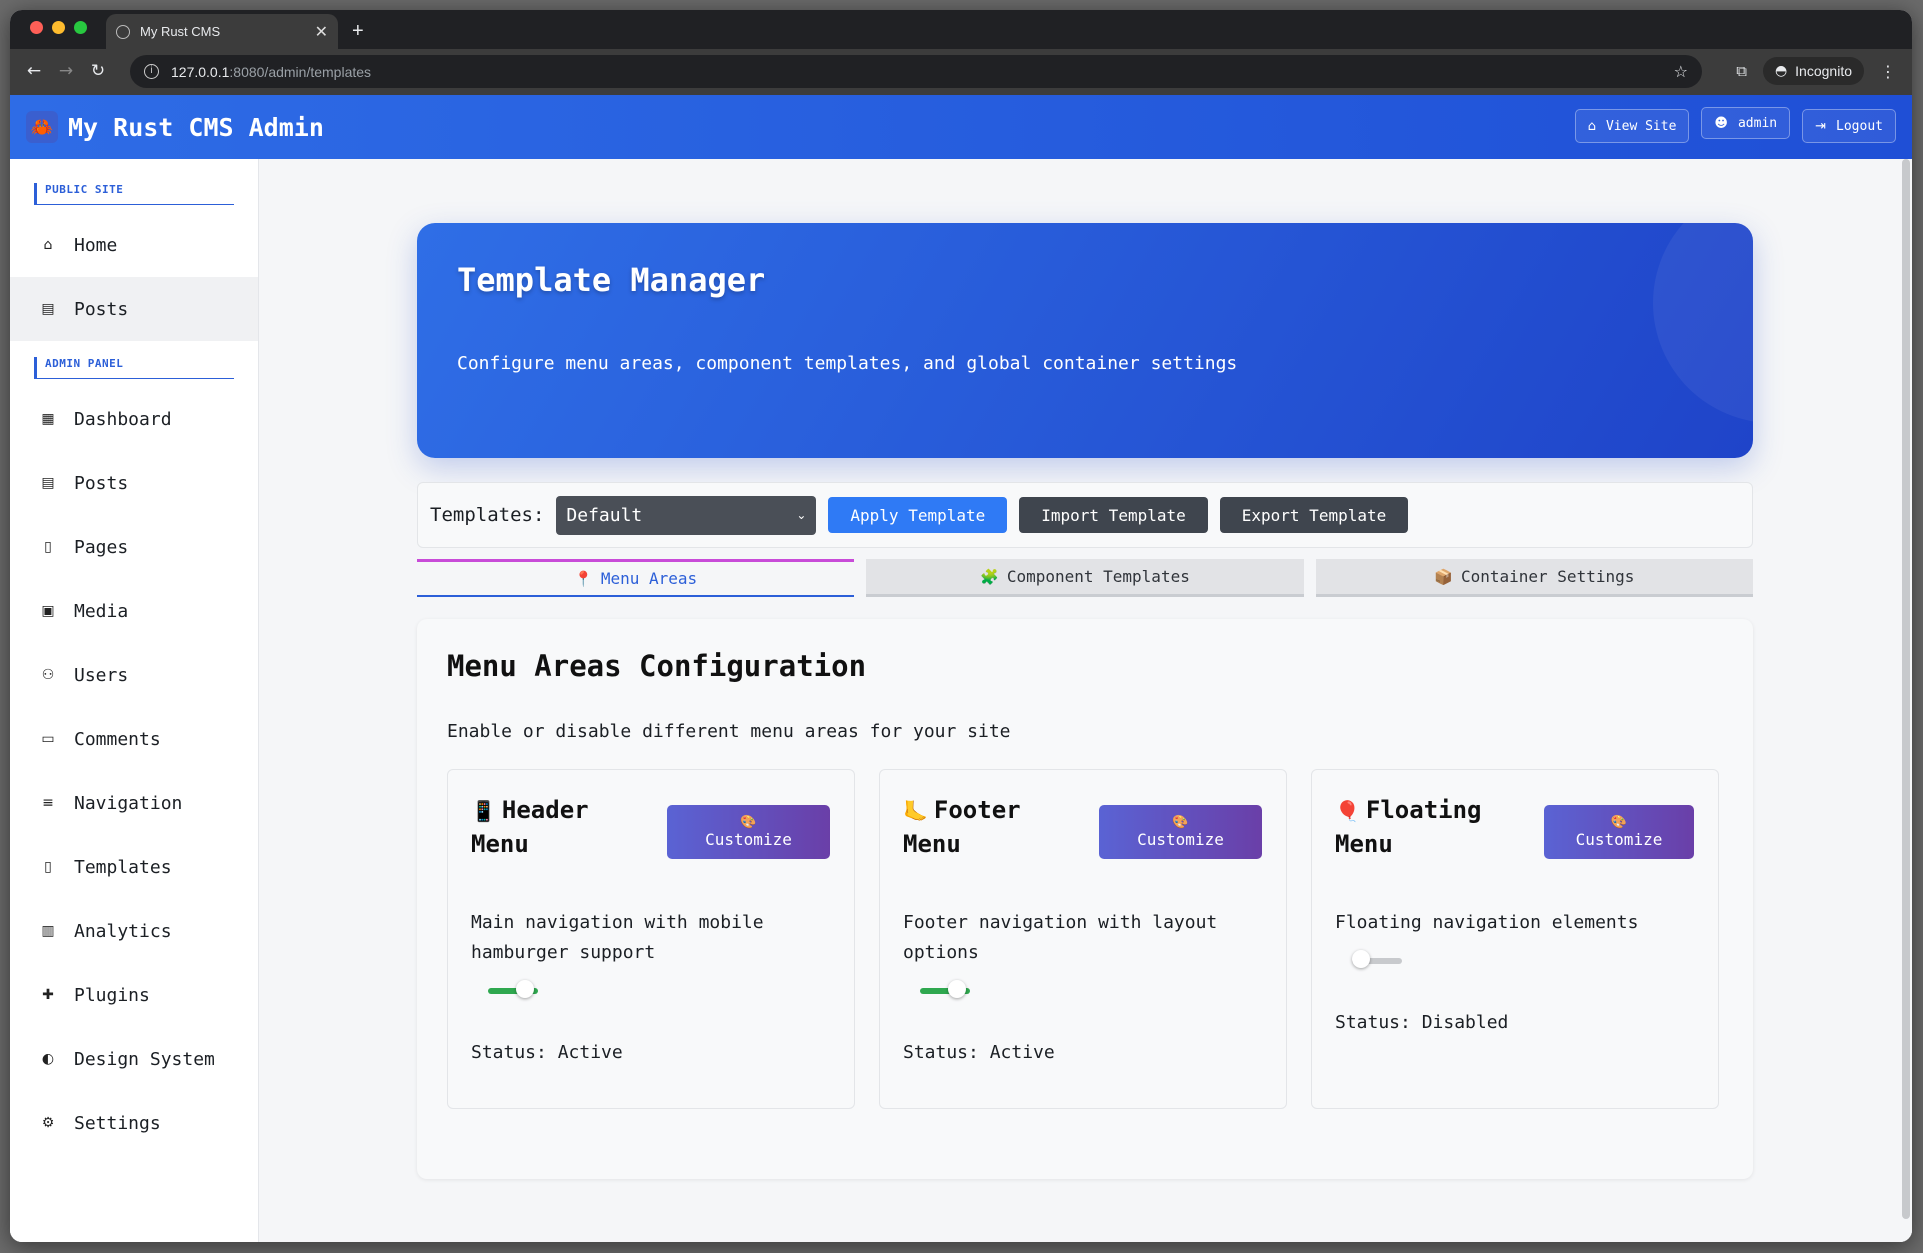 This screenshot has width=1923, height=1253. What do you see at coordinates (134, 1059) in the screenshot?
I see `sidebar-item-design-system: ◐ Design System` at bounding box center [134, 1059].